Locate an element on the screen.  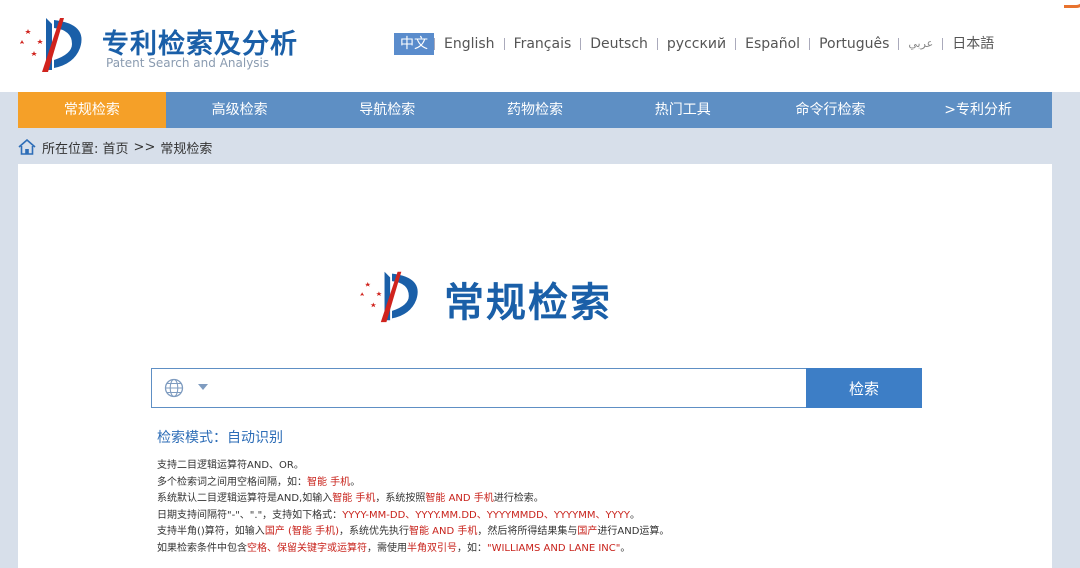
tip-example: 国产 (智能 手机) is located at coordinates (301, 531).